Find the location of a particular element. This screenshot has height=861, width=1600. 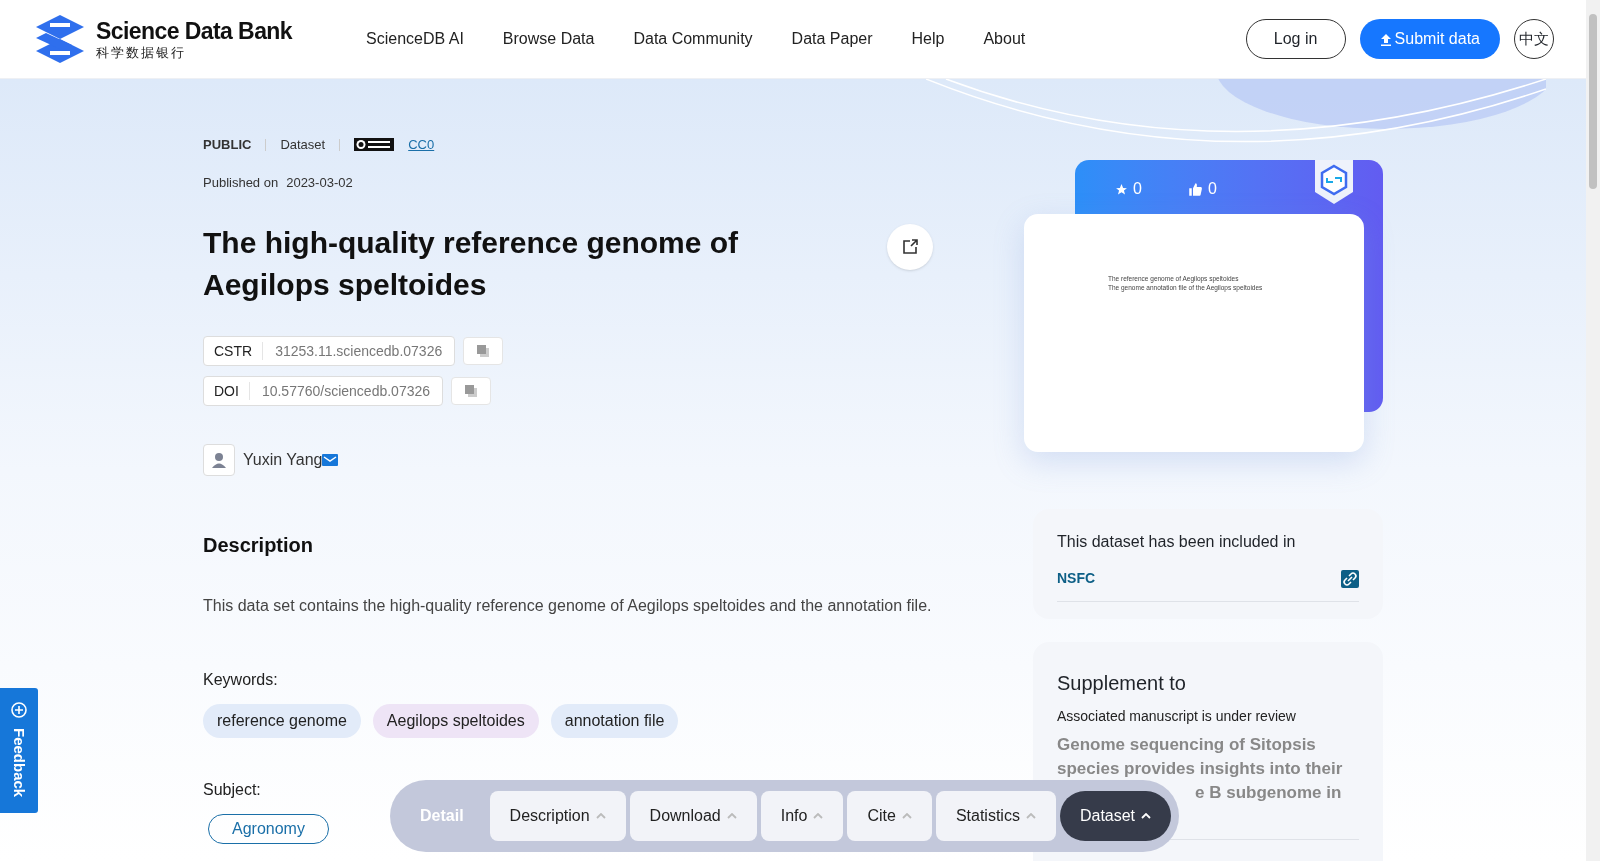

section-tab: Cite is located at coordinates (889, 816).